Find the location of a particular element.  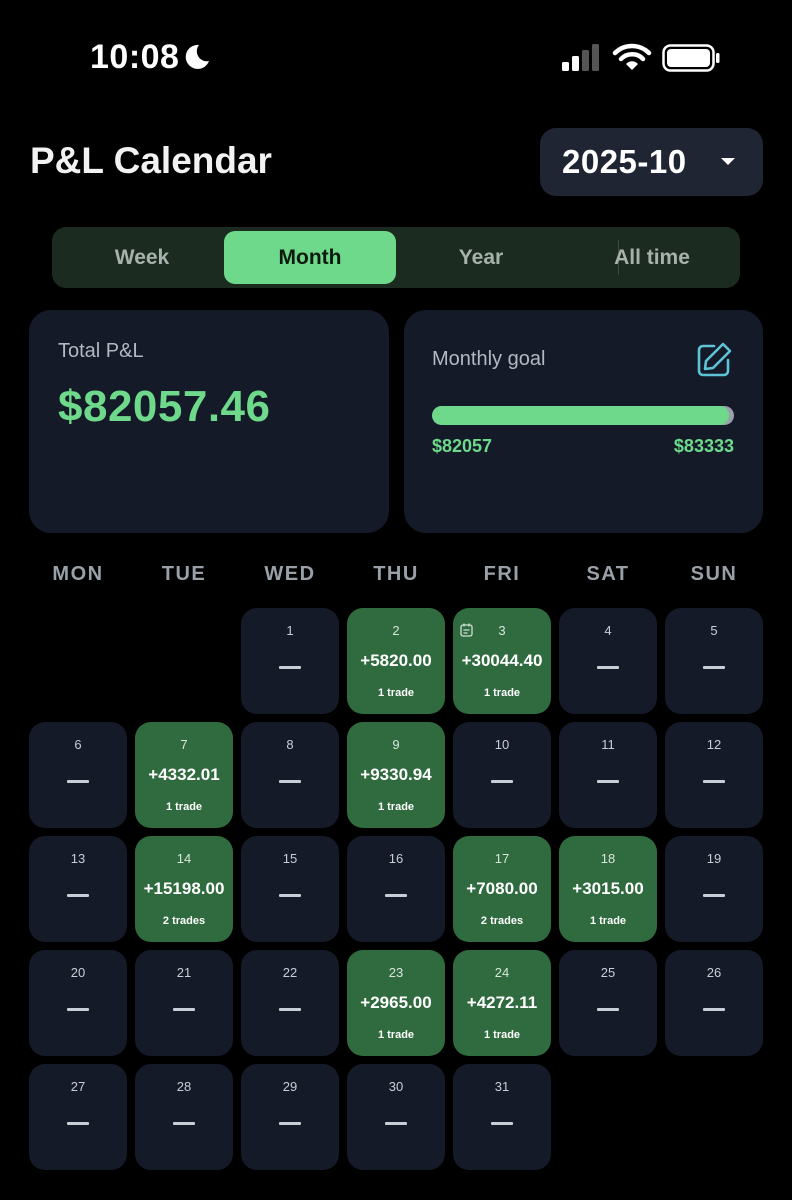

tab-label: All time is located at coordinates (652, 257).